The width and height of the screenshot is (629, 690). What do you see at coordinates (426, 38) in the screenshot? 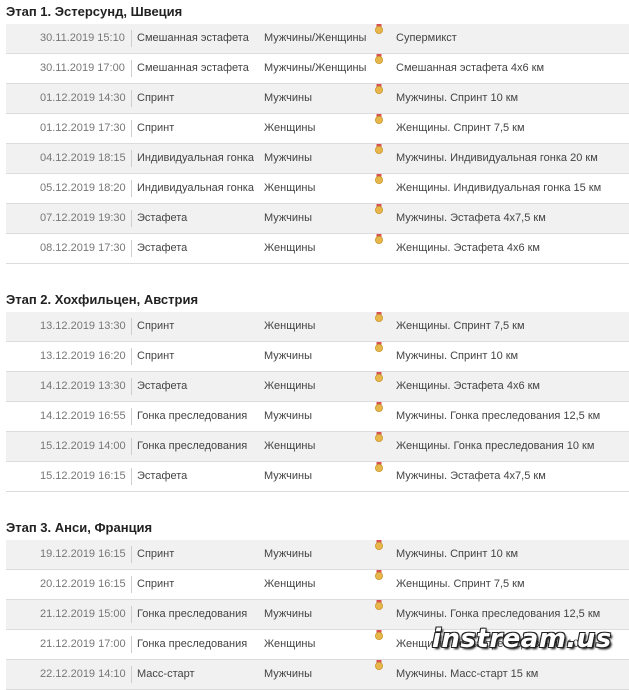
I see `event-name: Супермикст` at bounding box center [426, 38].